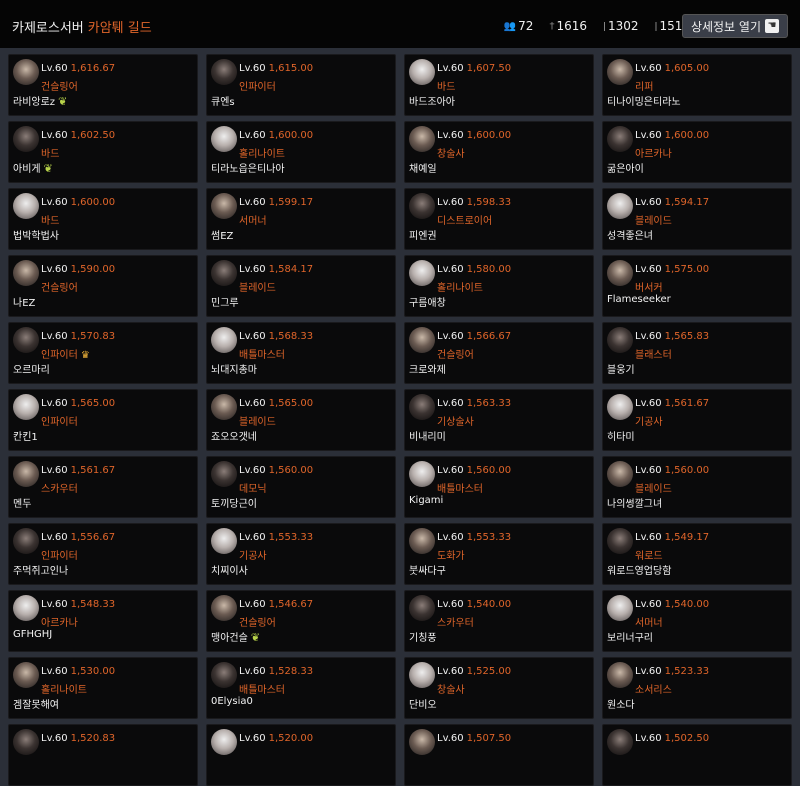  Describe the element at coordinates (687, 68) in the screenshot. I see `item-level: 1,605.00` at that location.